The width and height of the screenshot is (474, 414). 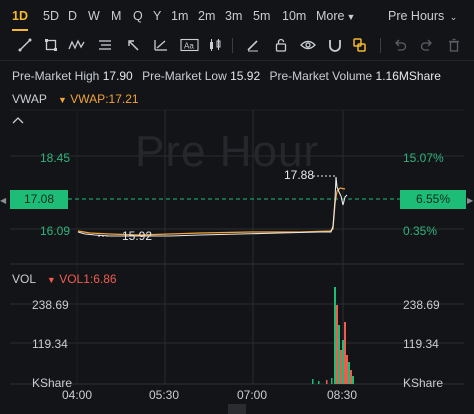 What do you see at coordinates (77, 395) in the screenshot?
I see `time-axis-label: 04:00` at bounding box center [77, 395].